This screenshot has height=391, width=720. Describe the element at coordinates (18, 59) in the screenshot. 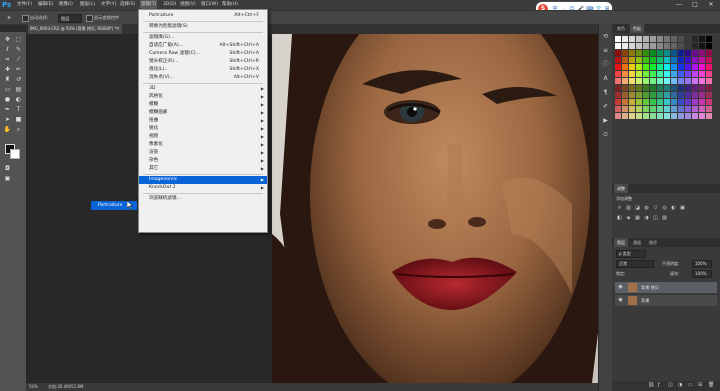

I see `eyedropper-icon: ⁄` at that location.